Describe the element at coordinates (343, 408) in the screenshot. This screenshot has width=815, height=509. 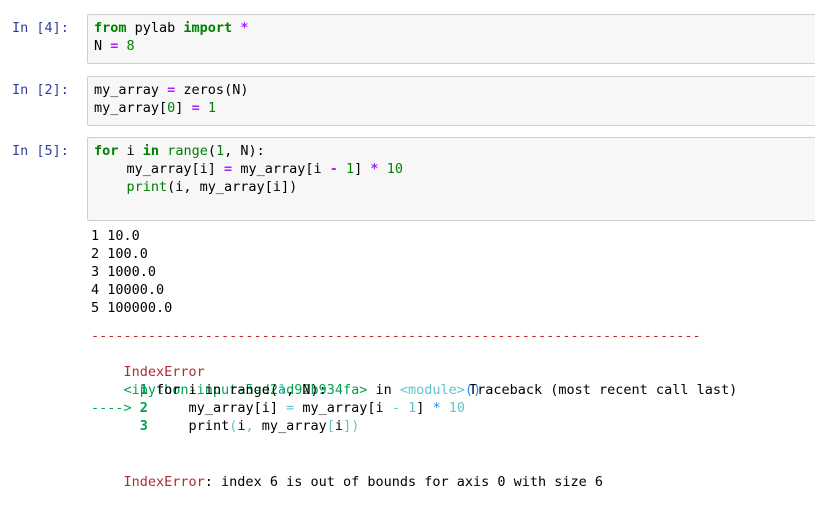
I see `frame-code-token: my_array[i` at that location.